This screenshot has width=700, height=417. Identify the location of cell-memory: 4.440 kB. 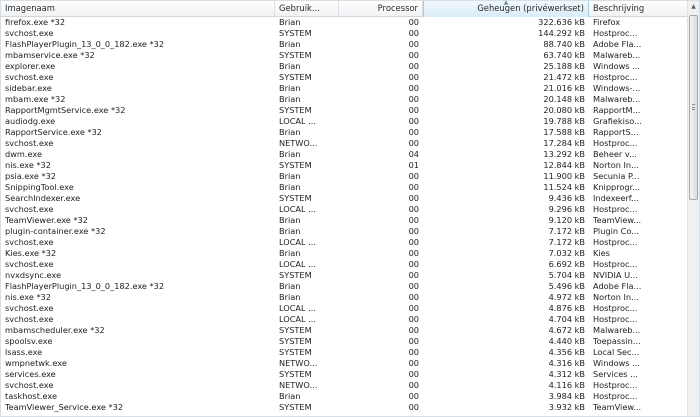
(566, 341).